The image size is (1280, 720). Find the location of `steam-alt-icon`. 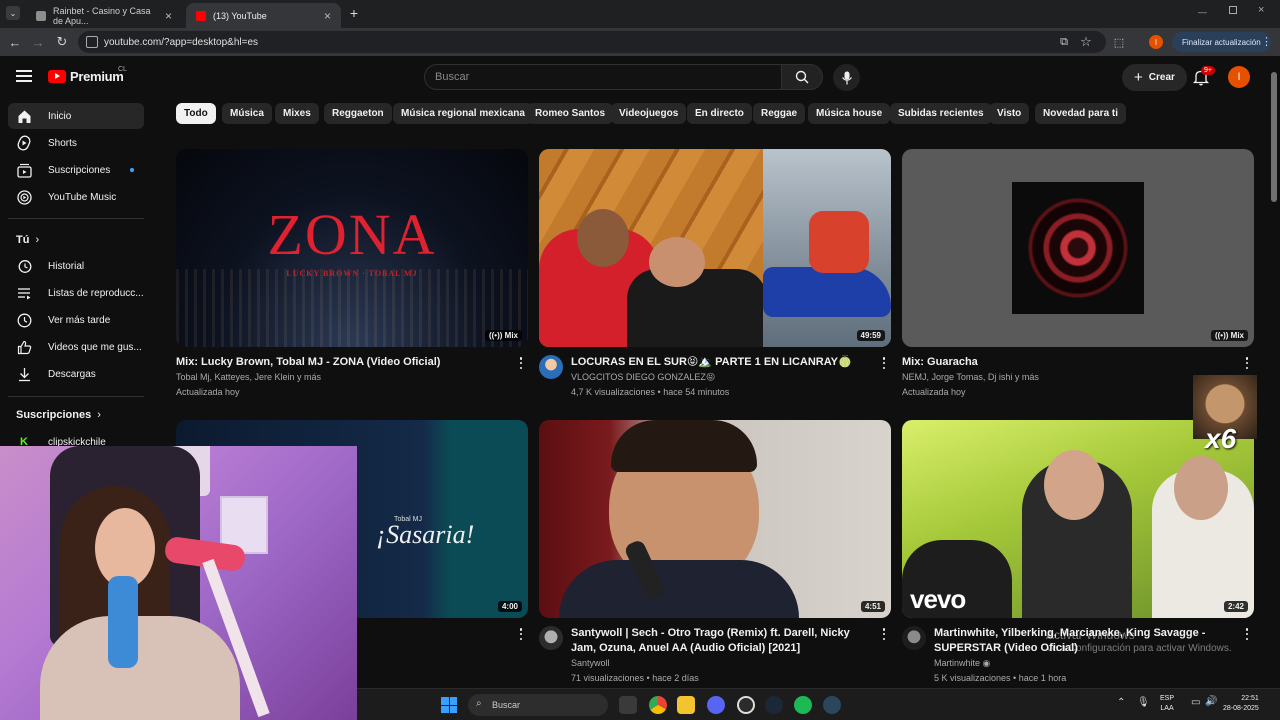

steam-alt-icon is located at coordinates (832, 705).